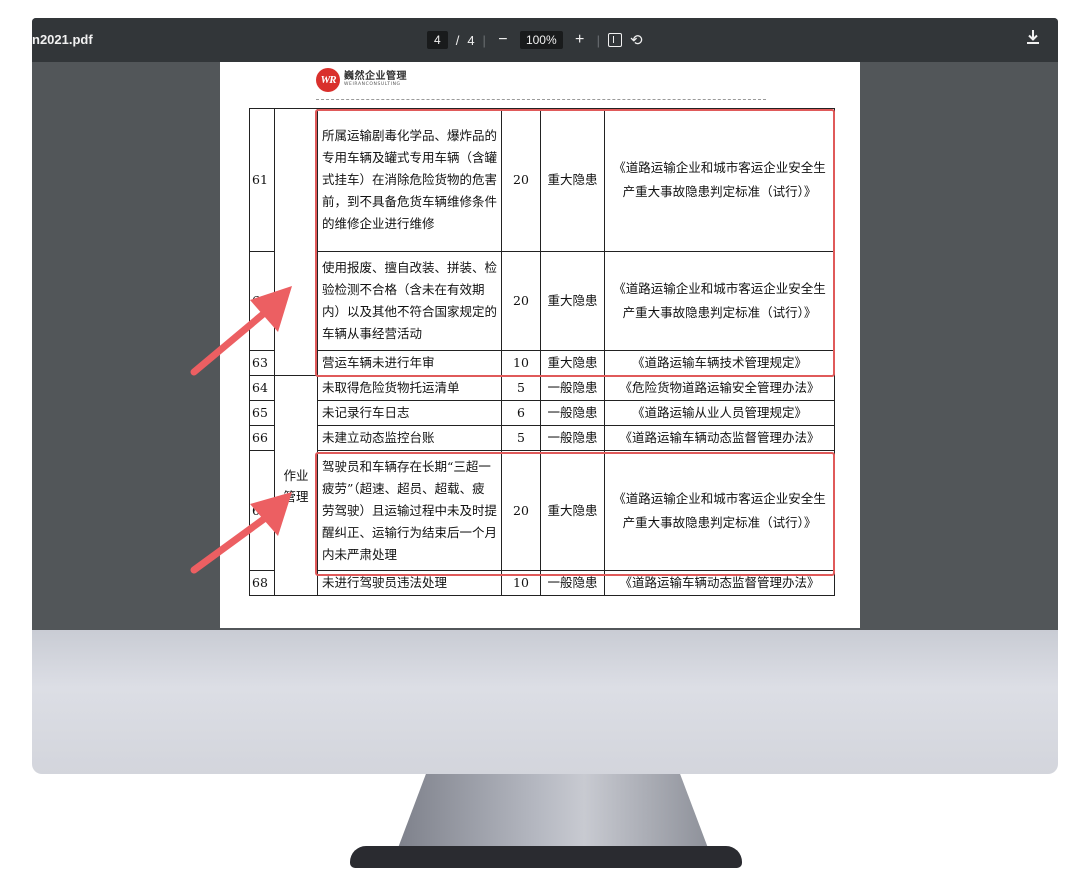 The height and width of the screenshot is (892, 1080). Describe the element at coordinates (262, 438) in the screenshot. I see `row-number: 66` at that location.